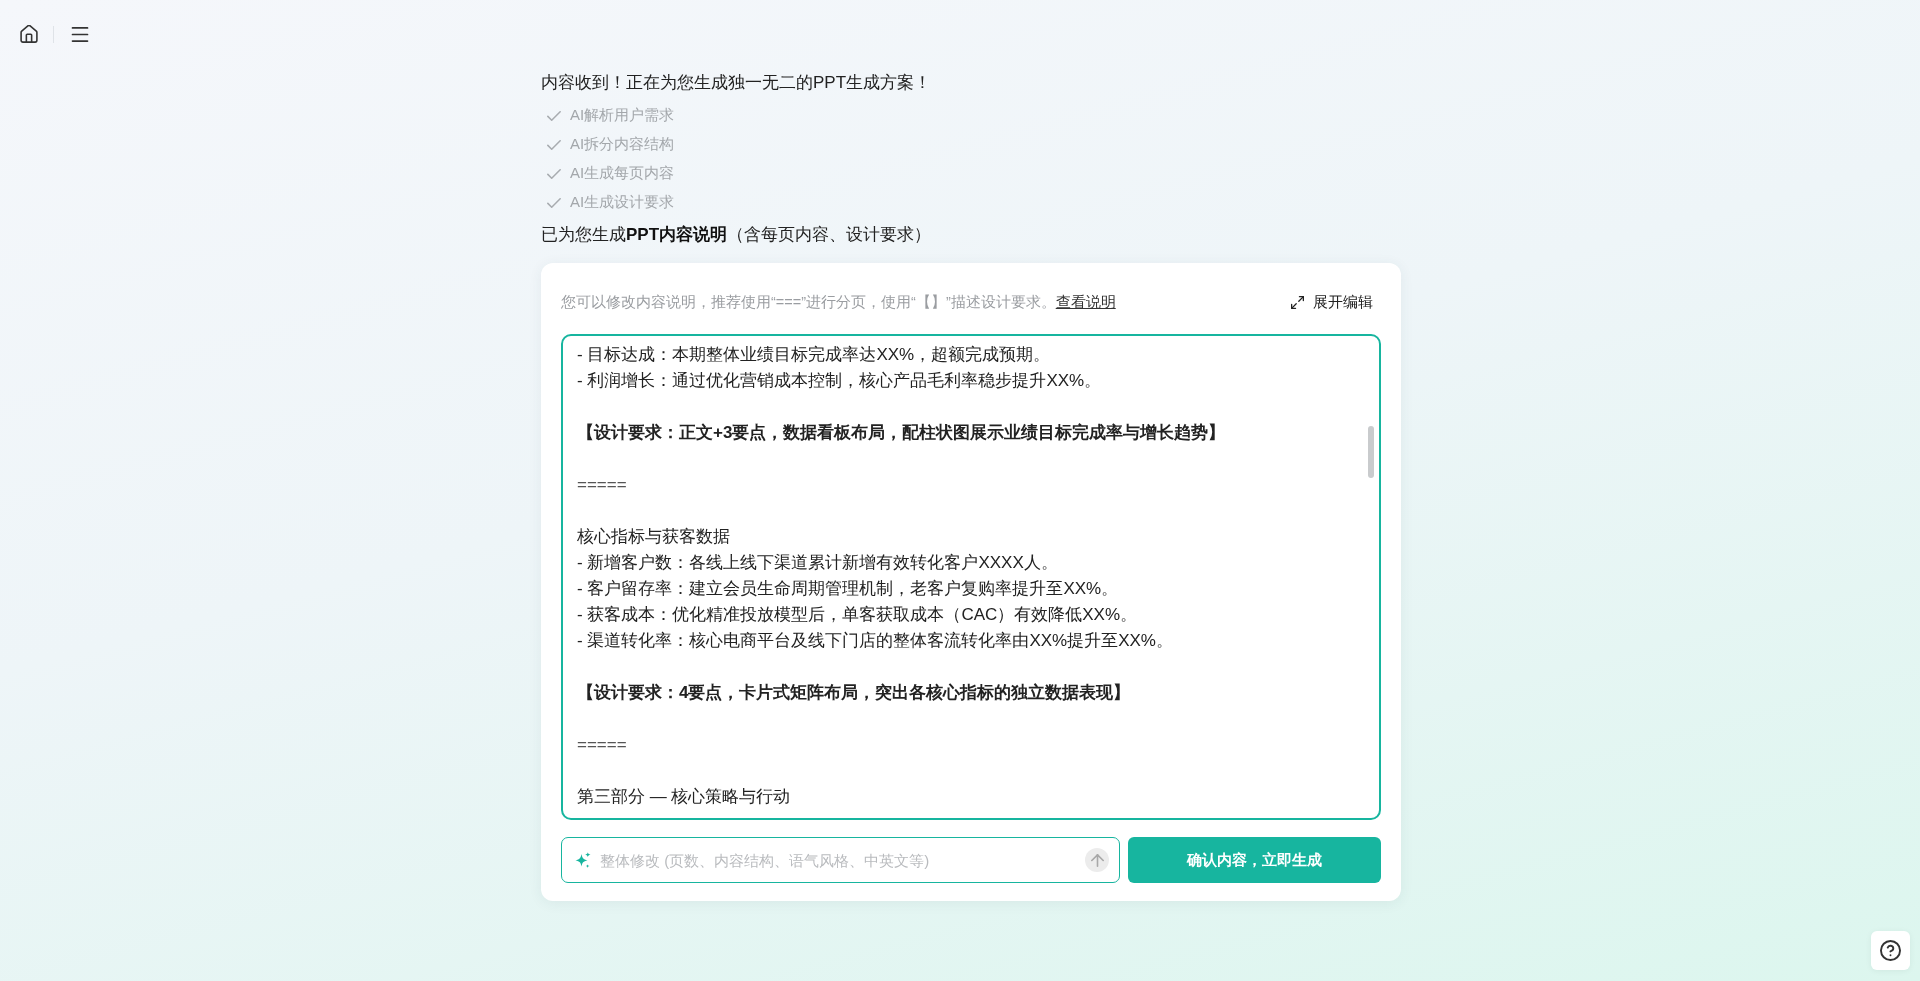  What do you see at coordinates (80, 34) in the screenshot?
I see `menu-icon` at bounding box center [80, 34].